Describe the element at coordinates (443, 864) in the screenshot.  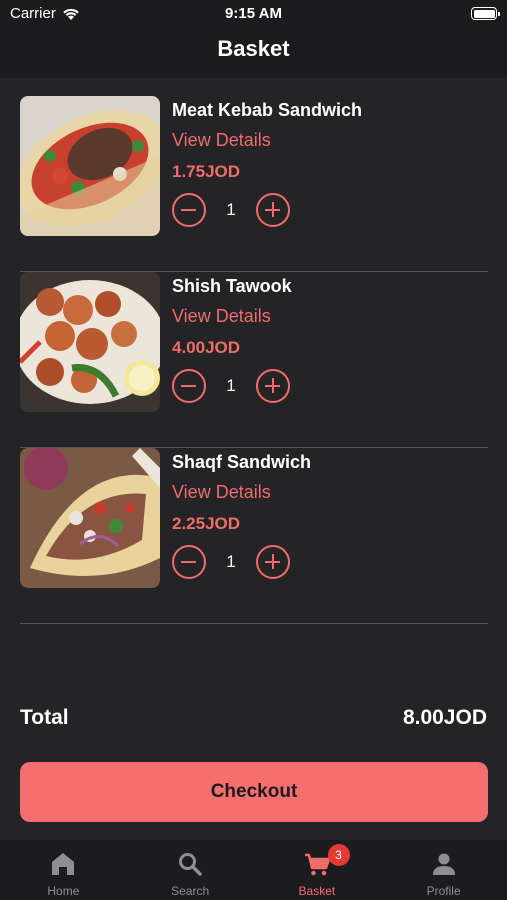
I see `profile-icon` at that location.